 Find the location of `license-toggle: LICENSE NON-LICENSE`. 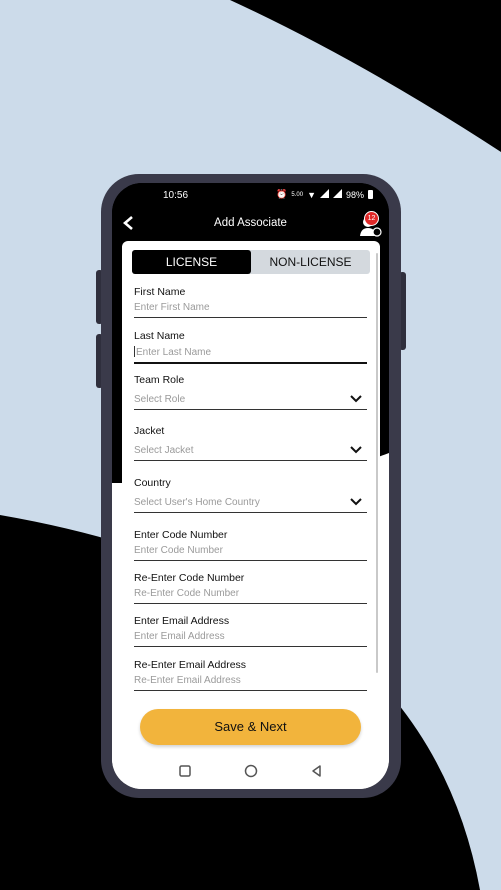

license-toggle: LICENSE NON-LICENSE is located at coordinates (251, 262).